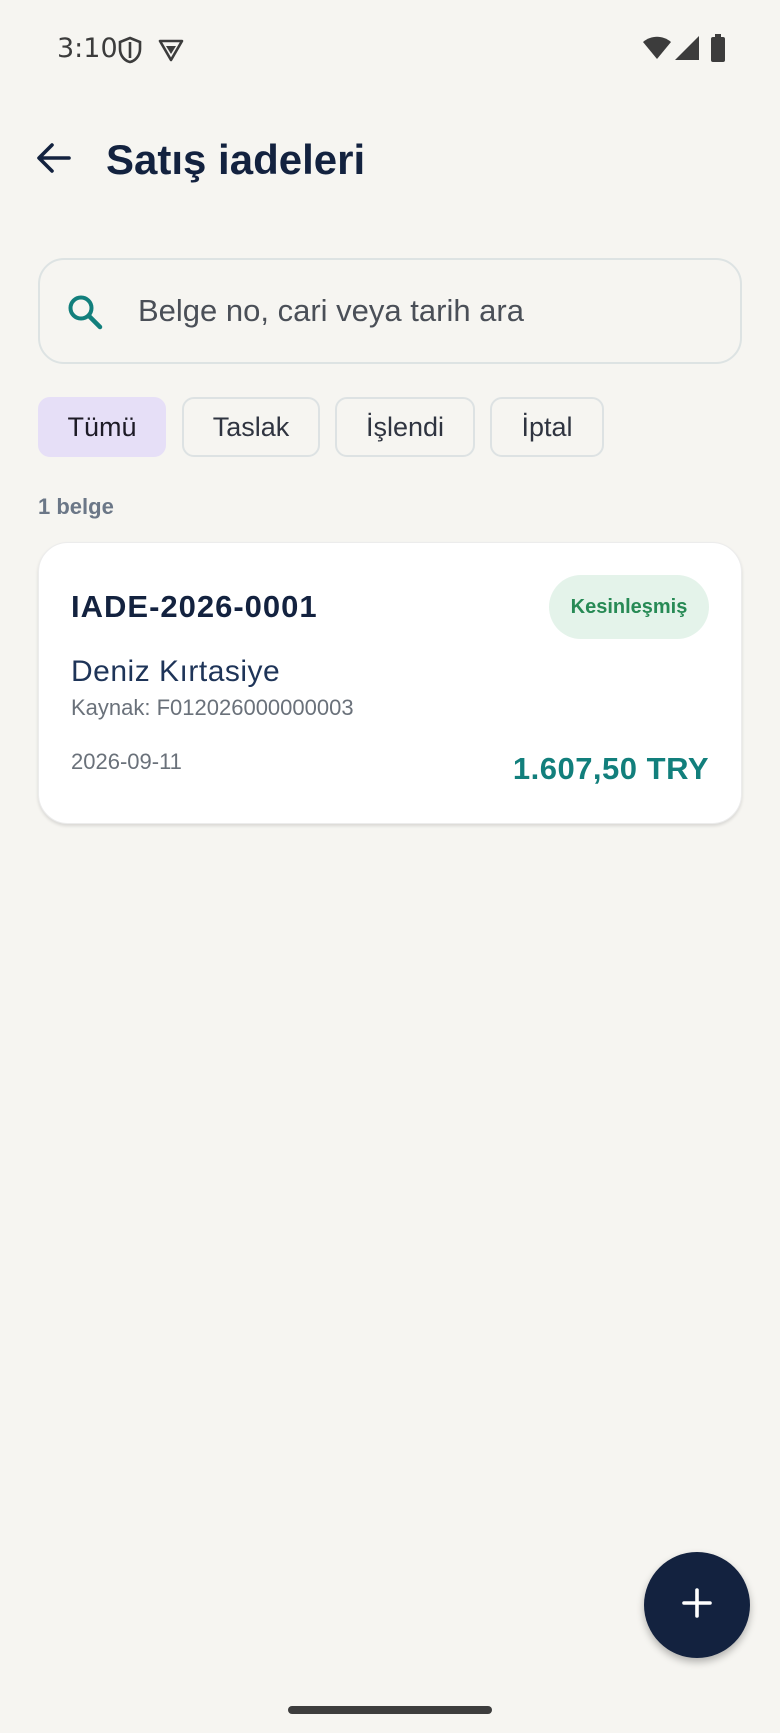  I want to click on filter-chip-all: Tümü, so click(102, 427).